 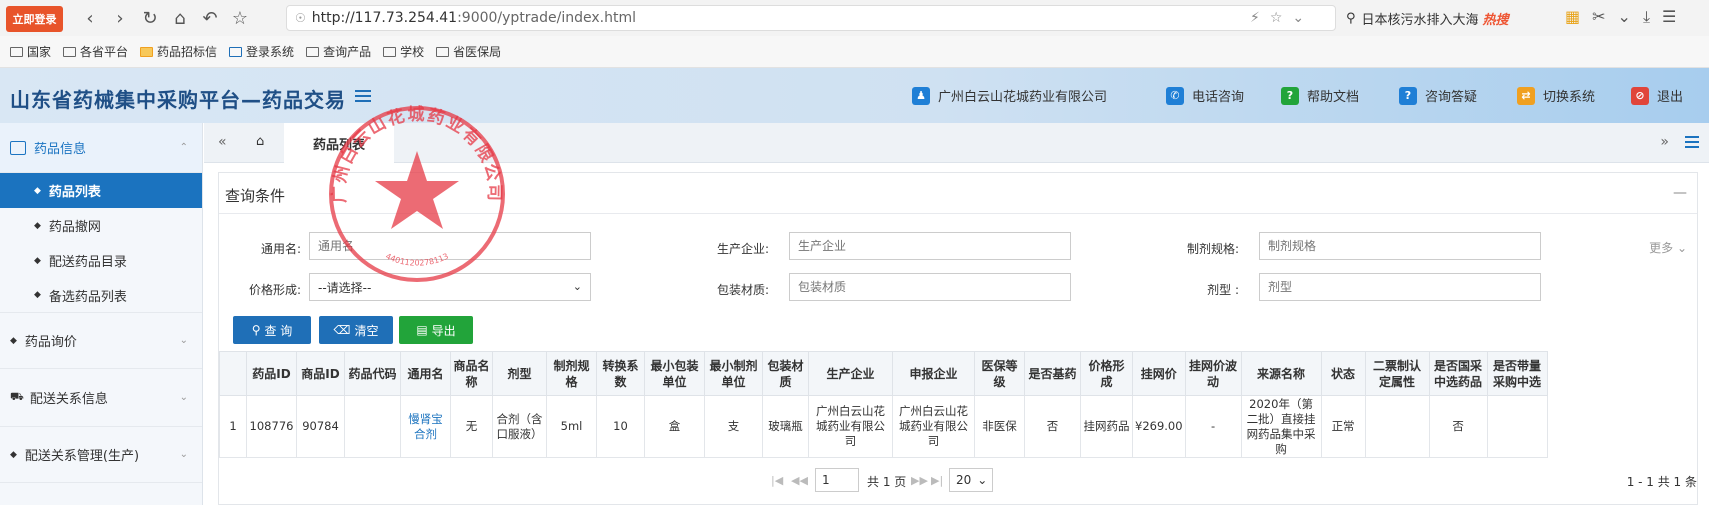 I want to click on sidebar-item-delivery-catalog: ◆ 配送药品目录, so click(x=101, y=260).